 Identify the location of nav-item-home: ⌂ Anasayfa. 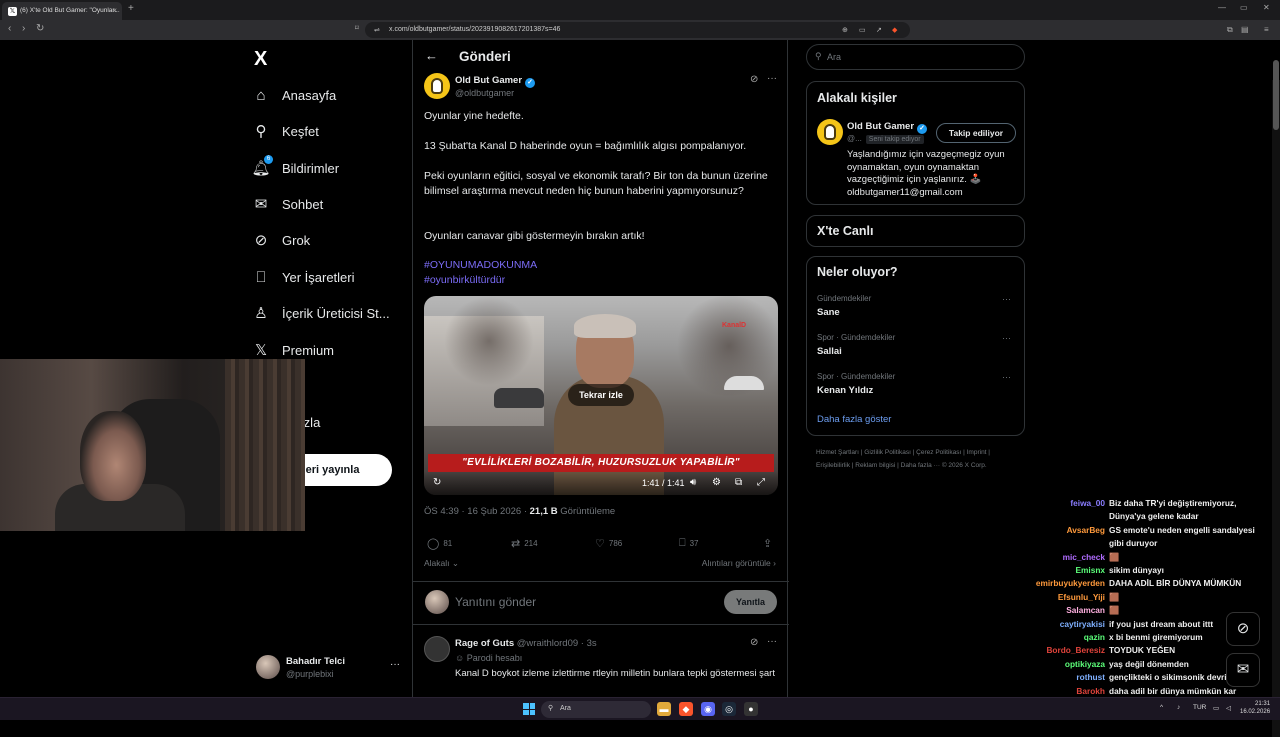
(330, 95).